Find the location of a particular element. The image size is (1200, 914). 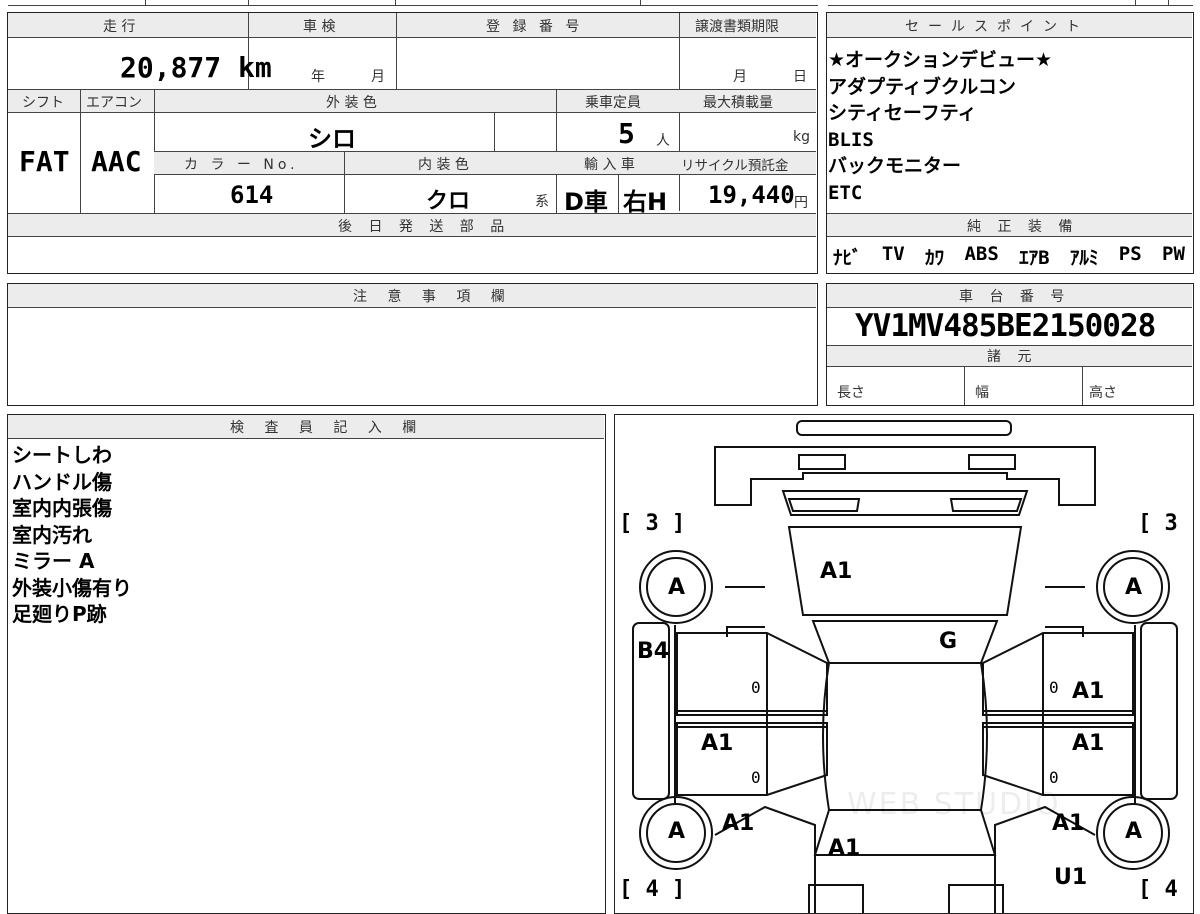

shift-value: FAT is located at coordinates (44, 161).